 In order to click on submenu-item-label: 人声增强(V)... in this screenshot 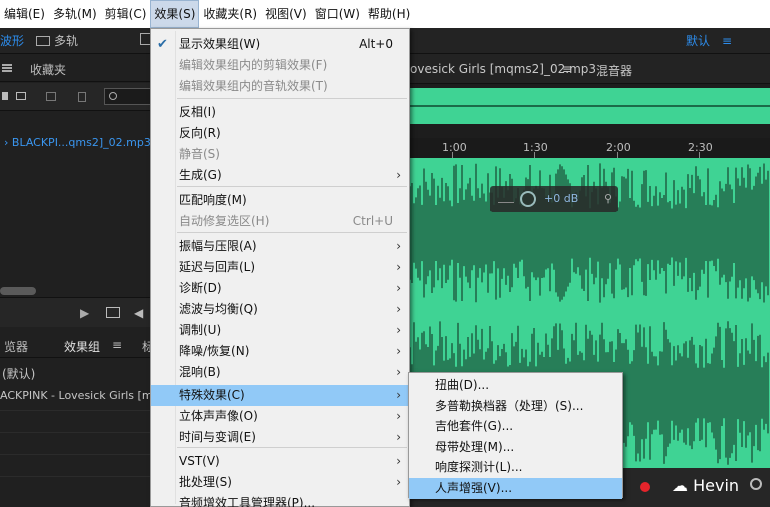, I will do `click(474, 487)`.